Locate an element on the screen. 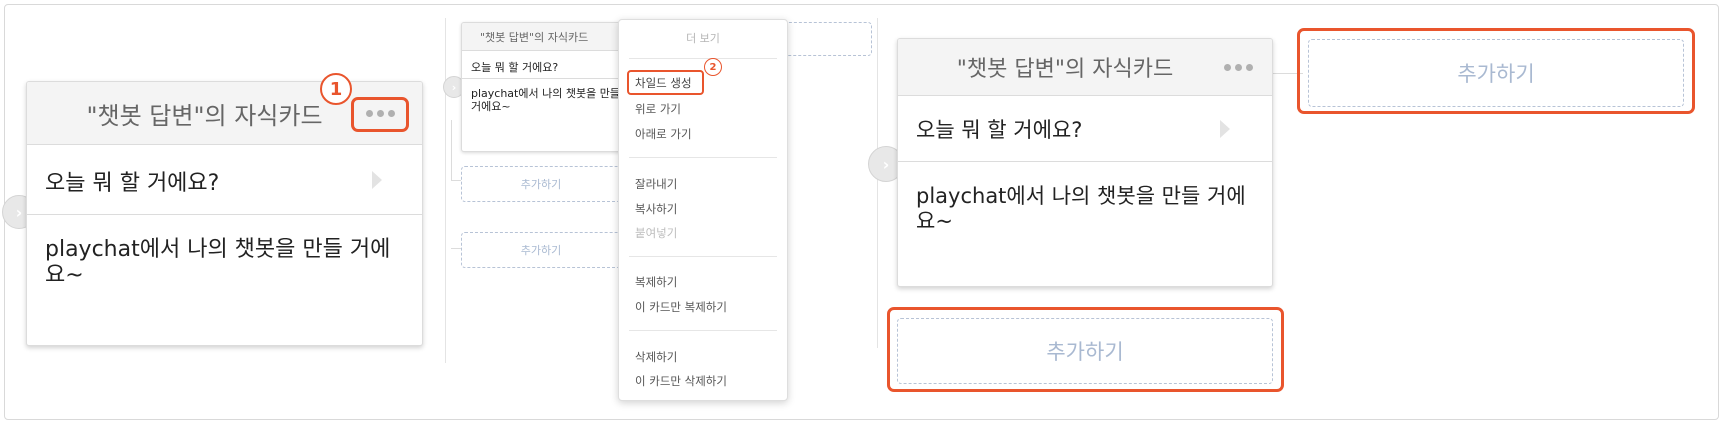 The width and height of the screenshot is (1725, 424). callout-step-1: 1 is located at coordinates (336, 89).